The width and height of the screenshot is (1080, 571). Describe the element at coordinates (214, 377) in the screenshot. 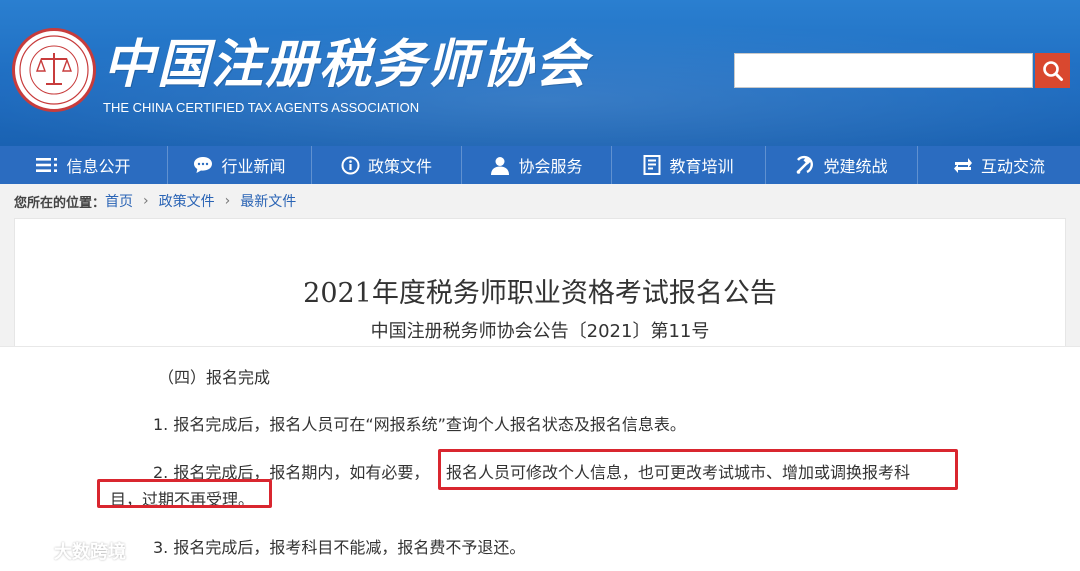

I see `section-heading: （四）报名完成` at that location.